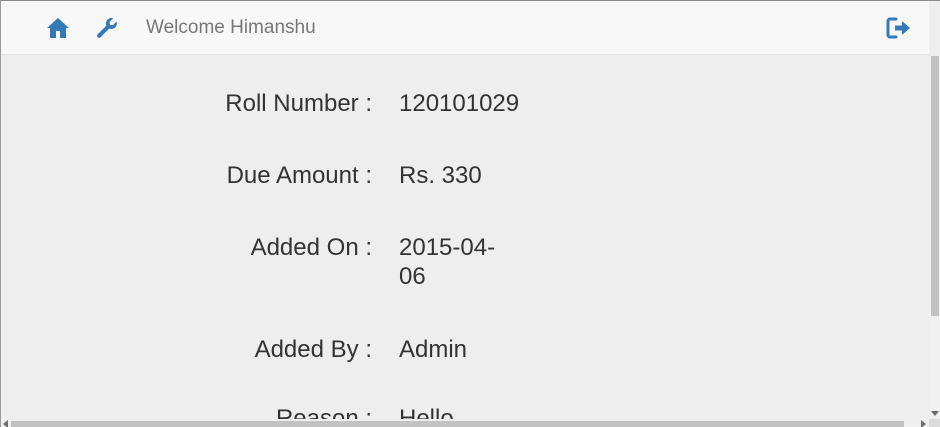 This screenshot has width=940, height=427. What do you see at coordinates (447, 262) in the screenshot?
I see `added-on-value: 2015-04-06` at bounding box center [447, 262].